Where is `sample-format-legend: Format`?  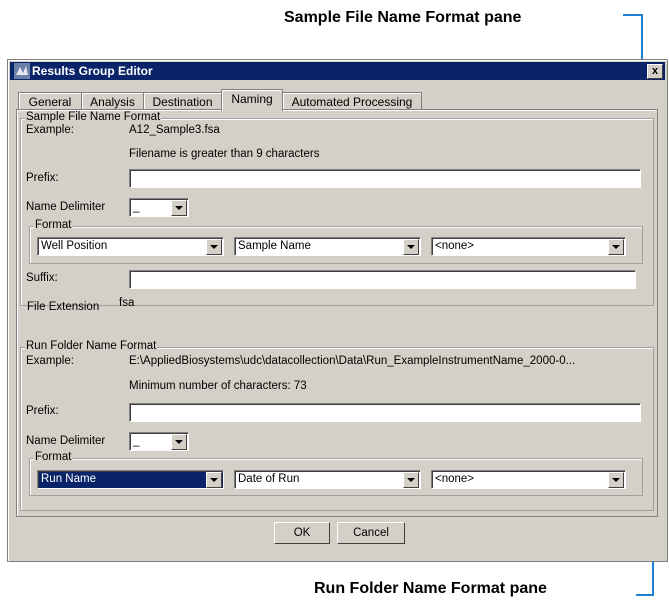
sample-format-legend: Format is located at coordinates (53, 225).